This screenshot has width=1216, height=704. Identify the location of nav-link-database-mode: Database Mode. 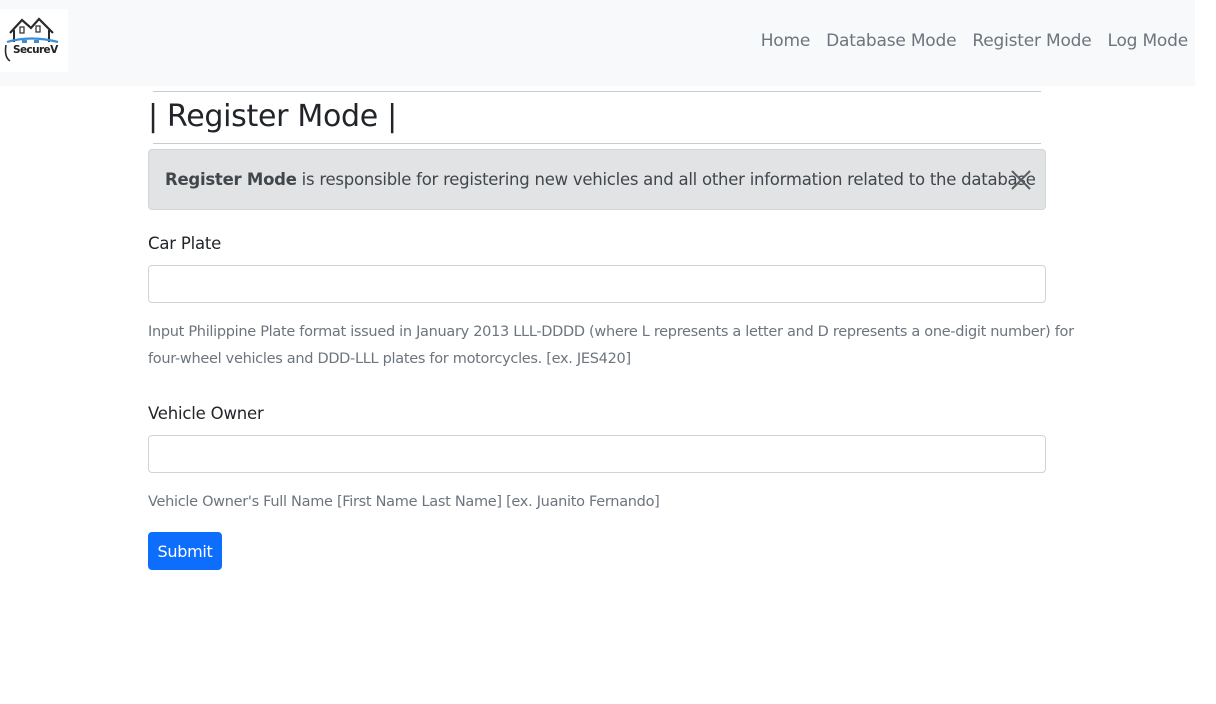
(891, 41).